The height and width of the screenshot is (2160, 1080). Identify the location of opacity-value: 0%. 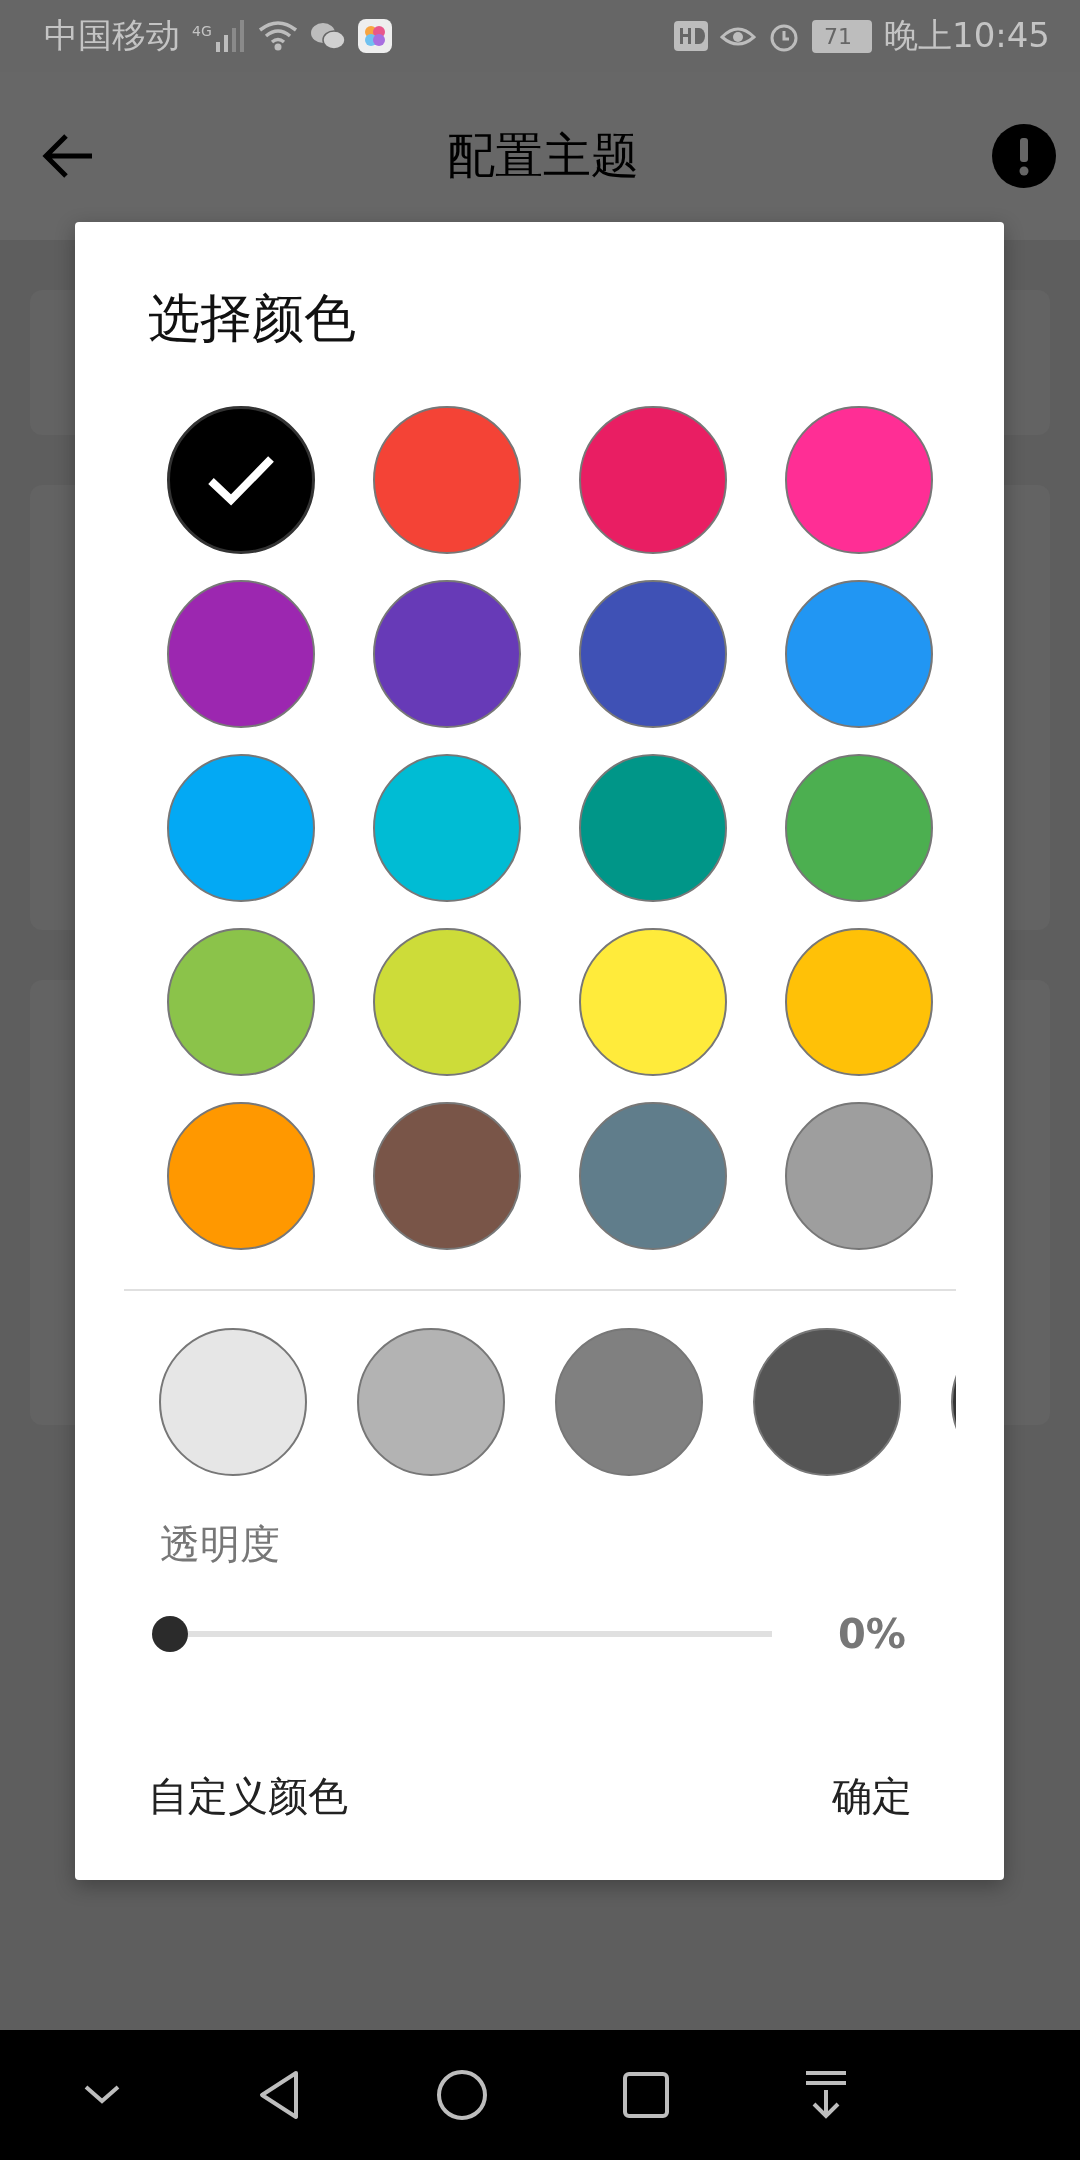
(872, 1634).